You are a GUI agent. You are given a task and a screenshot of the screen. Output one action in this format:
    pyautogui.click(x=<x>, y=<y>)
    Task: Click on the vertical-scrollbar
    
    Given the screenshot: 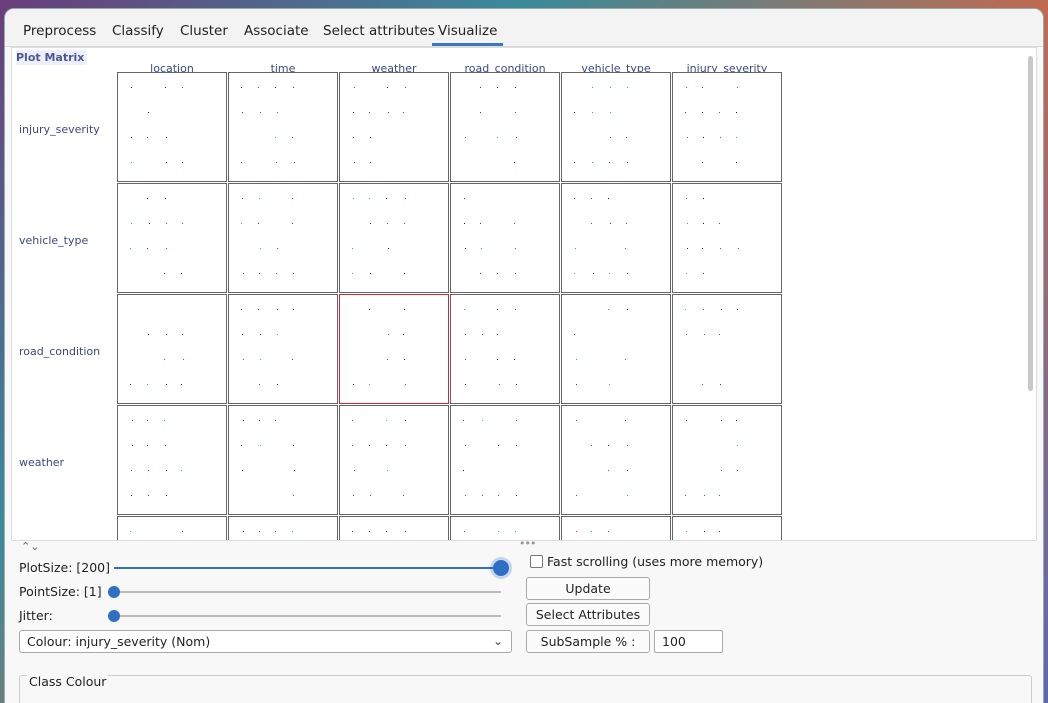 What is the action you would take?
    pyautogui.click(x=1030, y=223)
    